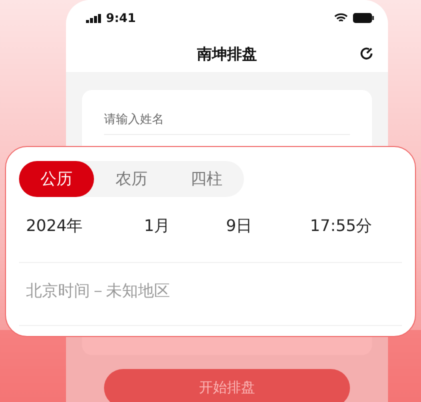 The height and width of the screenshot is (402, 421). Describe the element at coordinates (121, 18) in the screenshot. I see `status-time: 9:41` at that location.